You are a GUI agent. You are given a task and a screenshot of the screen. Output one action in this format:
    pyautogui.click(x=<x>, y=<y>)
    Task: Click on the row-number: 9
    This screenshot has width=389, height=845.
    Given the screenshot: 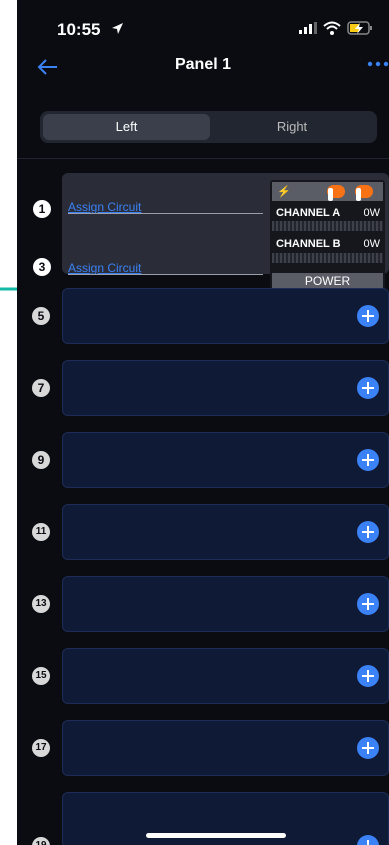 What is the action you would take?
    pyautogui.click(x=41, y=460)
    